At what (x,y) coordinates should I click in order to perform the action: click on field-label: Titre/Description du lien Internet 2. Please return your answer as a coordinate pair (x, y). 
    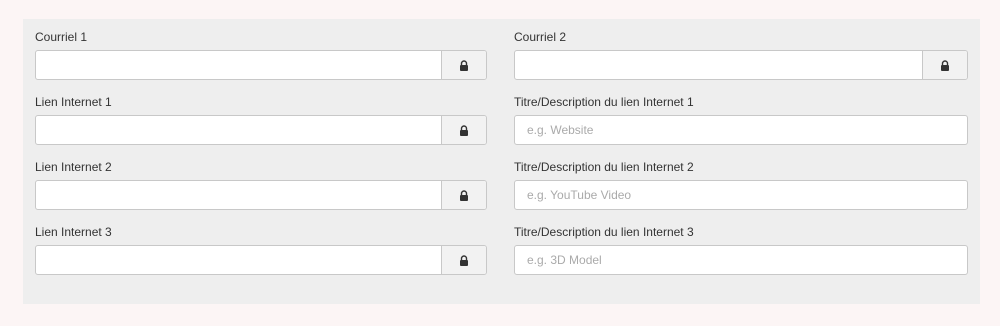
    Looking at the image, I should click on (604, 167).